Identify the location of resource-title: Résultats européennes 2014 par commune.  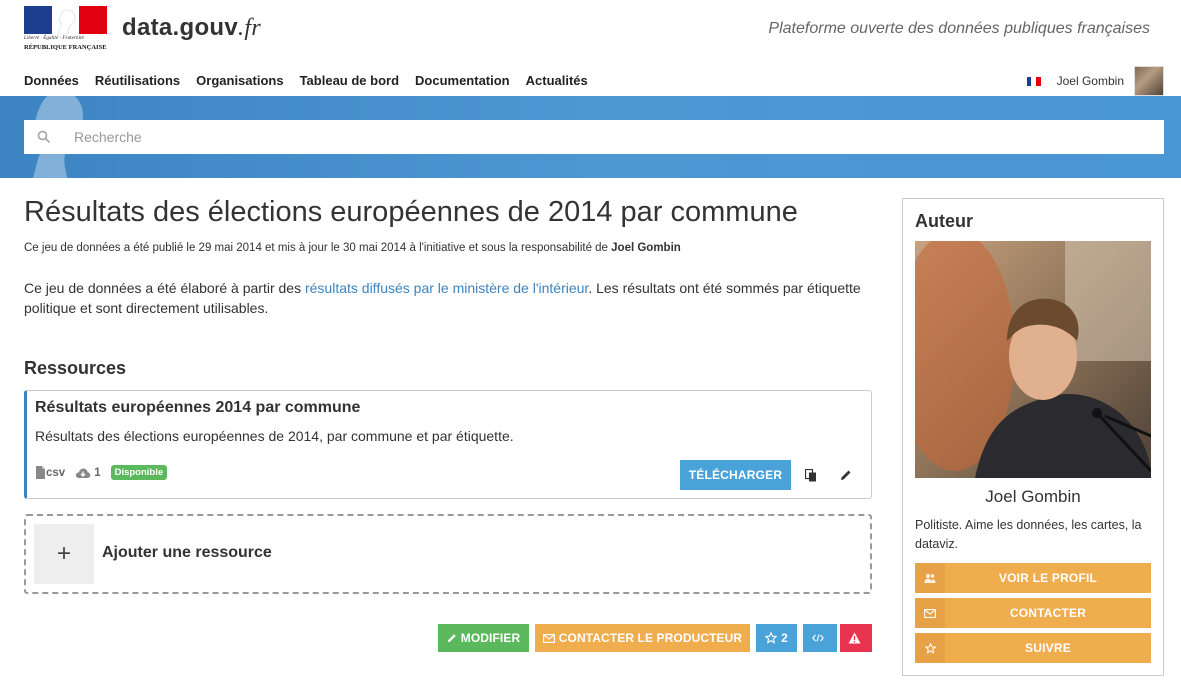
(197, 408).